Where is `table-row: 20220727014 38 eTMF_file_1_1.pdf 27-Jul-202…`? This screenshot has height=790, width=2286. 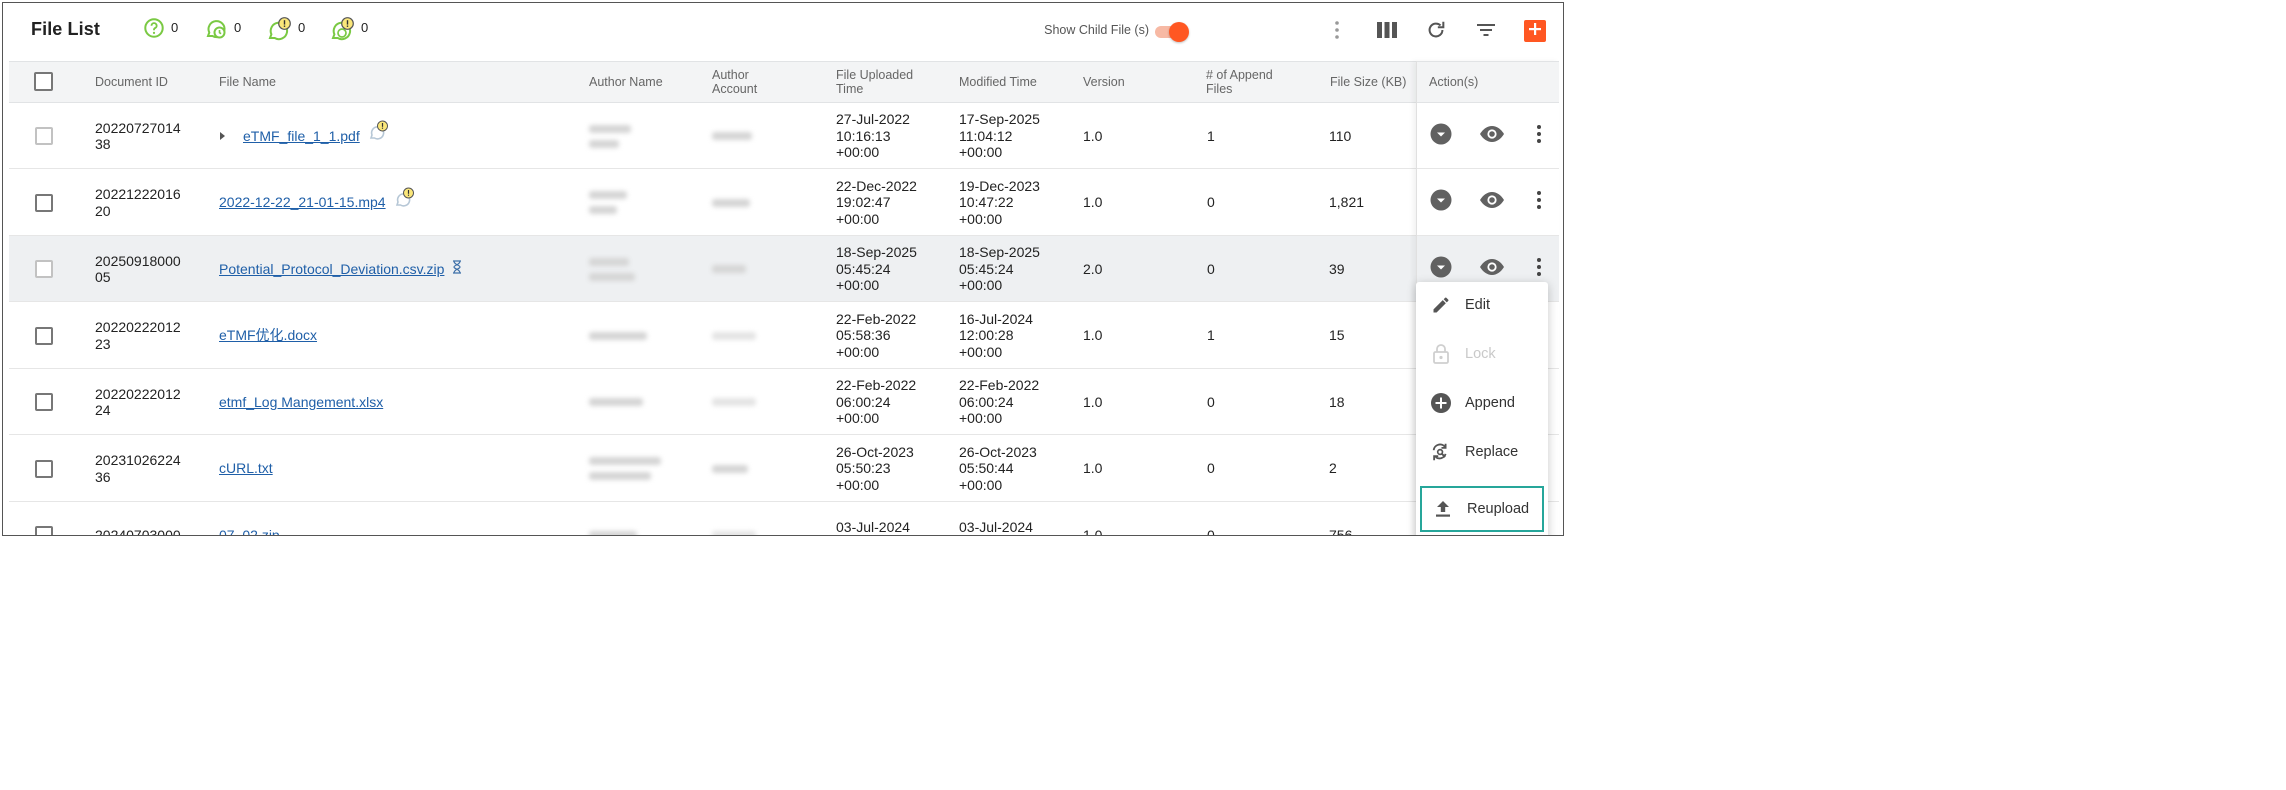
table-row: 20220727014 38 eTMF_file_1_1.pdf 27-Jul-202… is located at coordinates (784, 136).